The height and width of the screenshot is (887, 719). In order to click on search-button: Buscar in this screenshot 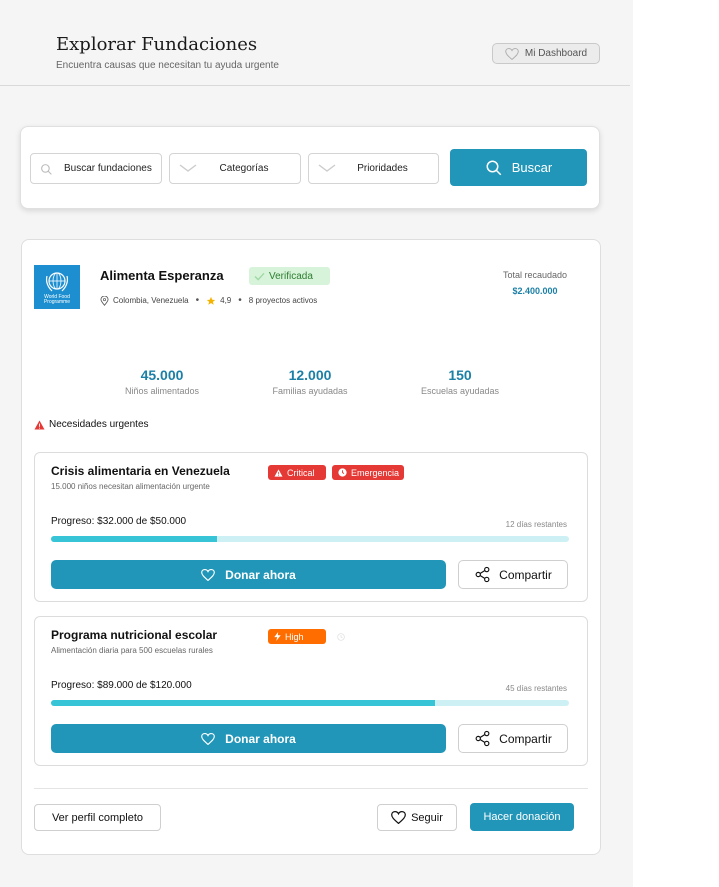, I will do `click(518, 167)`.